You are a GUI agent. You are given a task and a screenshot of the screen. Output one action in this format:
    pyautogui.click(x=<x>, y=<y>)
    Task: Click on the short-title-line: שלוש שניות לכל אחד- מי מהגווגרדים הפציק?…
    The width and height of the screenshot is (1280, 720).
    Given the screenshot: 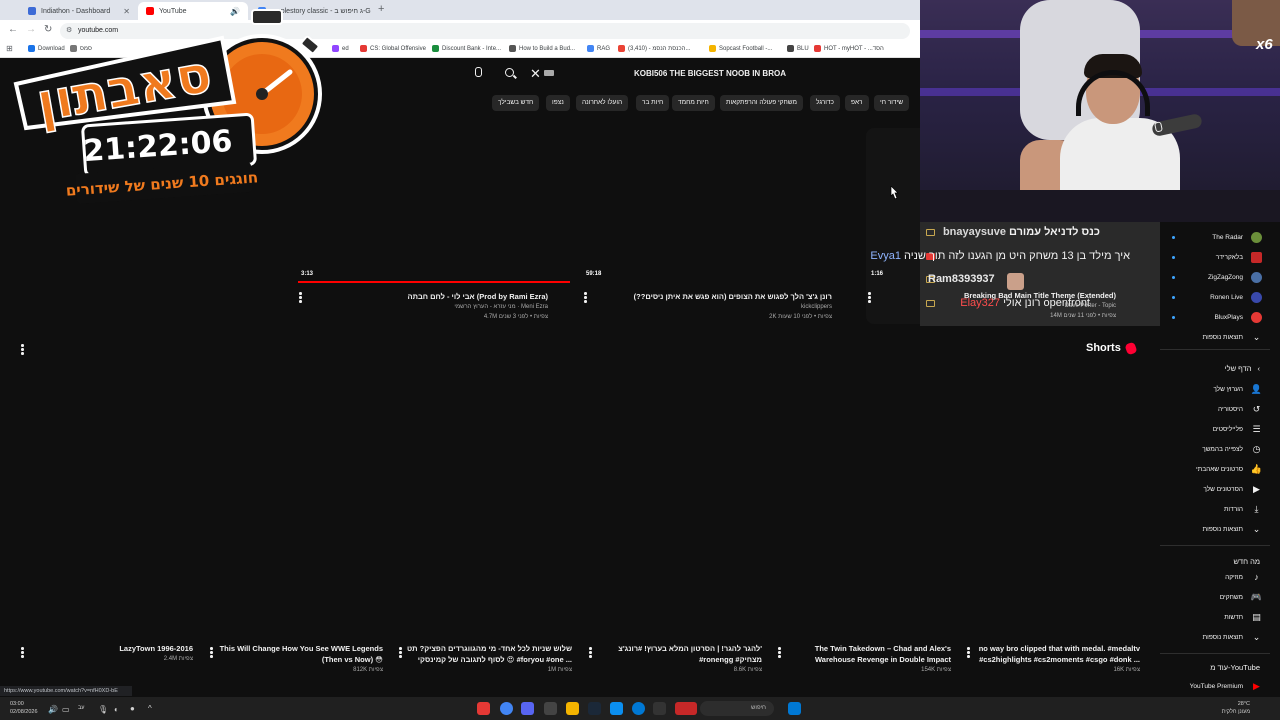 What is the action you would take?
    pyautogui.click(x=489, y=648)
    